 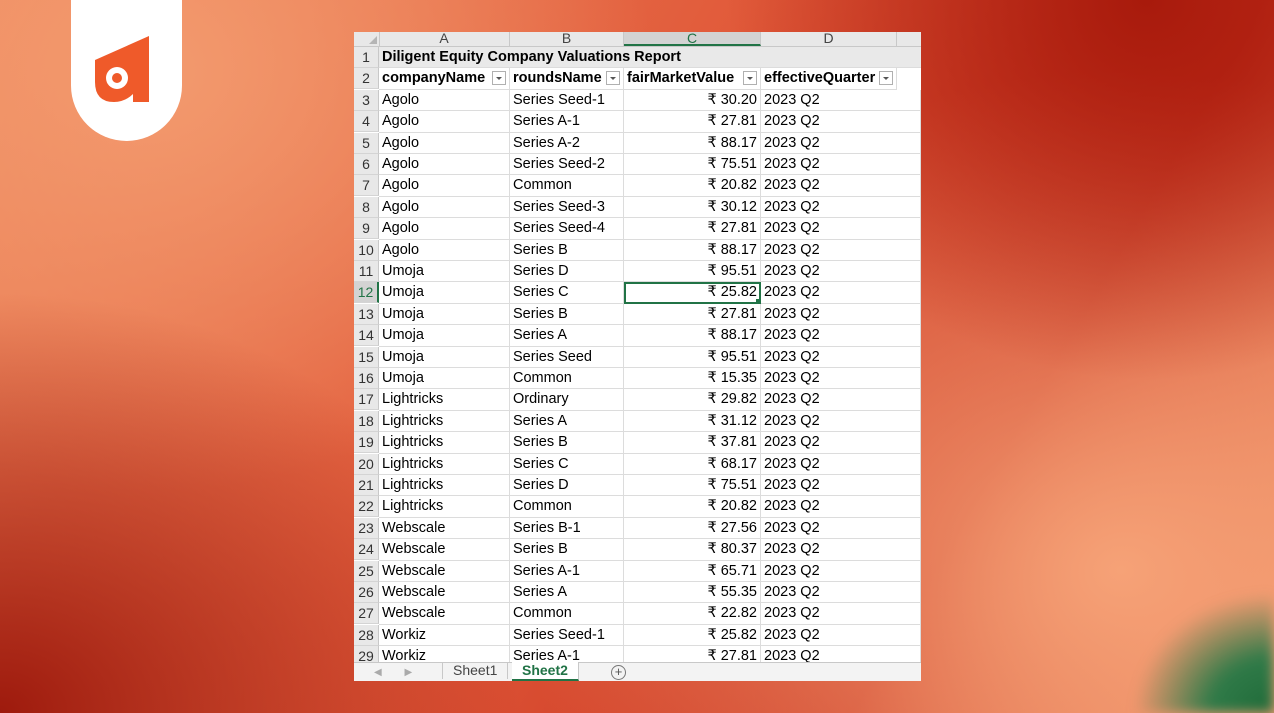 I want to click on header-cell-companyName: companyName, so click(x=444, y=79).